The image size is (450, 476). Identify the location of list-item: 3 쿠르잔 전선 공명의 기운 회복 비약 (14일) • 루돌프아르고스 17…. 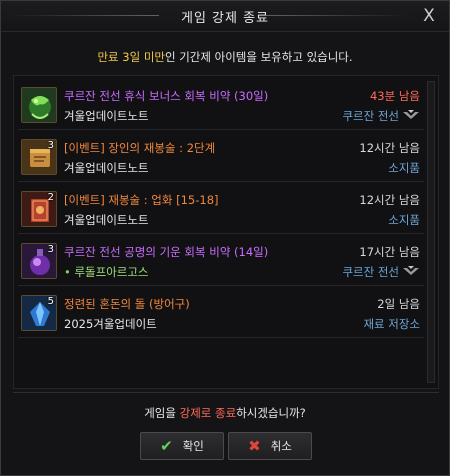
(221, 261).